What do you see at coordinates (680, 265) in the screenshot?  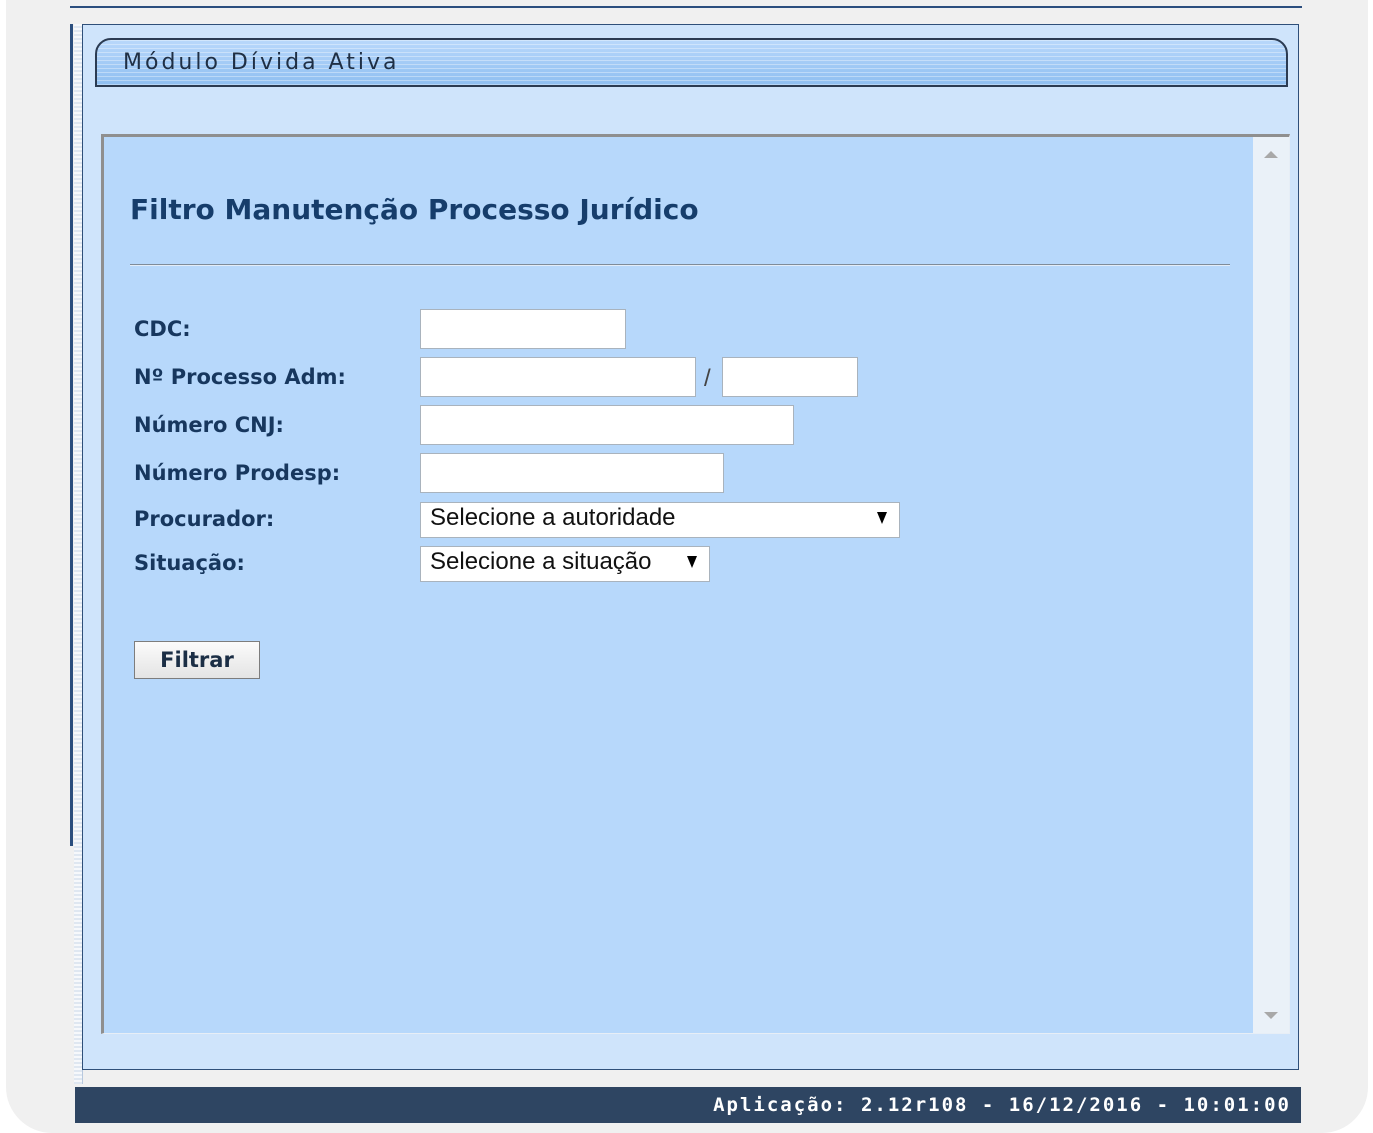 I see `title-divider` at bounding box center [680, 265].